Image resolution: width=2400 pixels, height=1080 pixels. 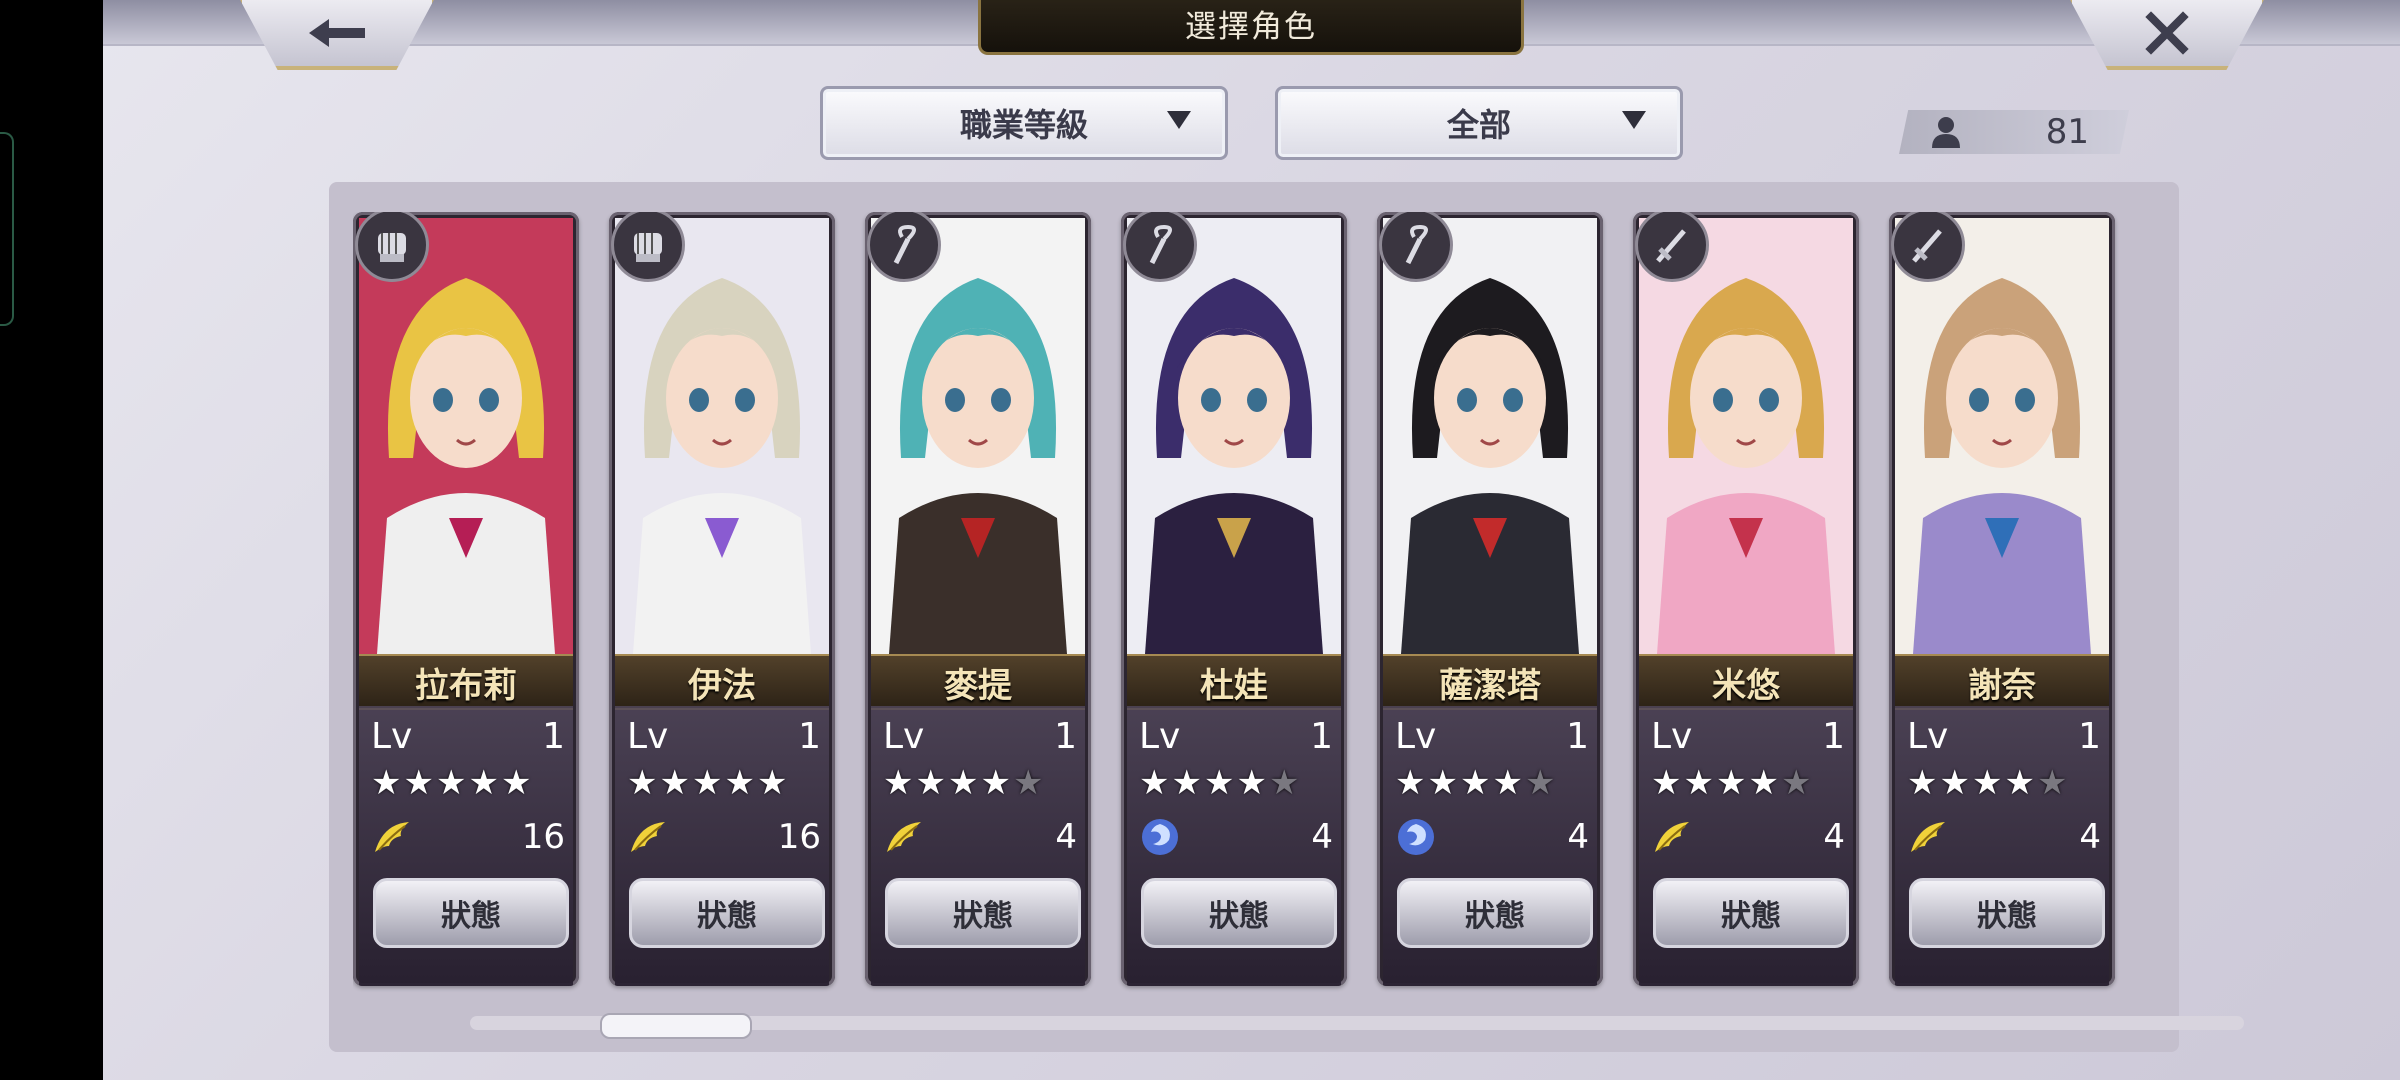 What do you see at coordinates (1160, 837) in the screenshot?
I see `swirl-water-icon` at bounding box center [1160, 837].